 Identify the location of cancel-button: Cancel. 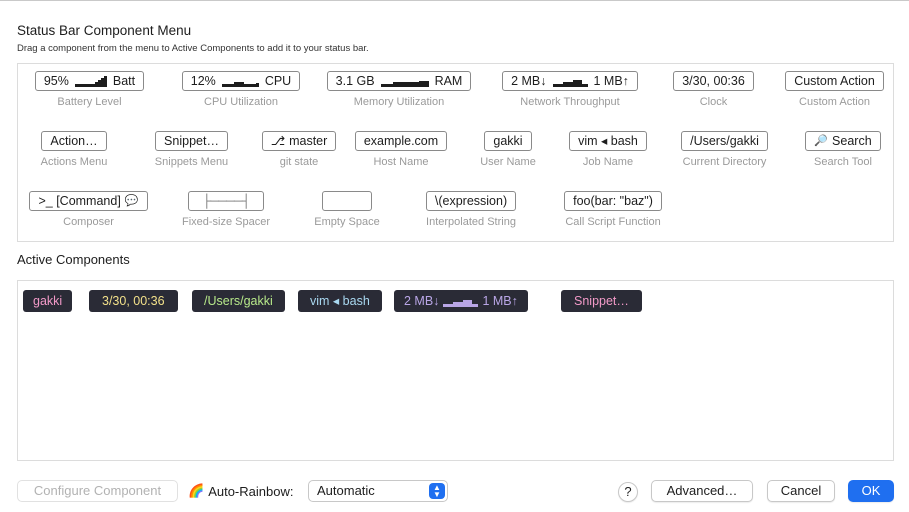
(801, 491).